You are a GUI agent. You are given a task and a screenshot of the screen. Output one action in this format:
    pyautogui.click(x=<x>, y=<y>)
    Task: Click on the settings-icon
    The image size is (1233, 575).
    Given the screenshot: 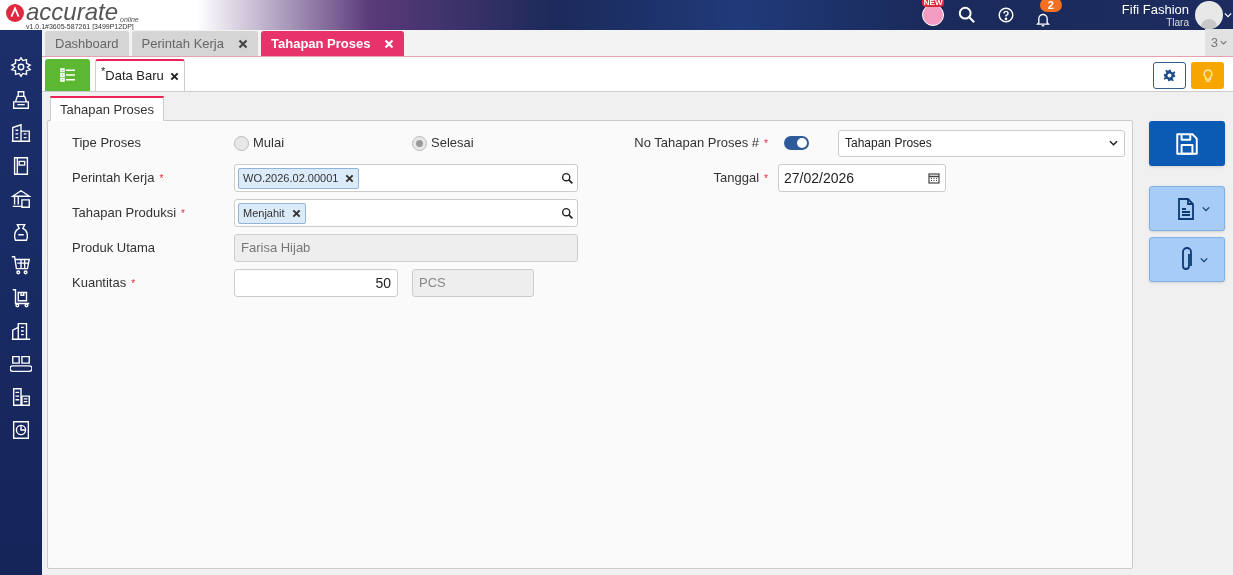 What is the action you would take?
    pyautogui.click(x=1169, y=75)
    